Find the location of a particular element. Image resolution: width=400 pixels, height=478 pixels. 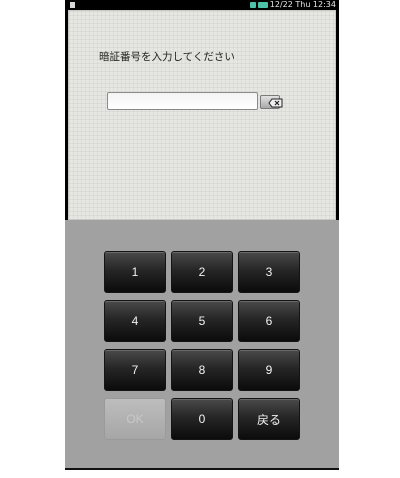

key-9: 9 is located at coordinates (269, 370).